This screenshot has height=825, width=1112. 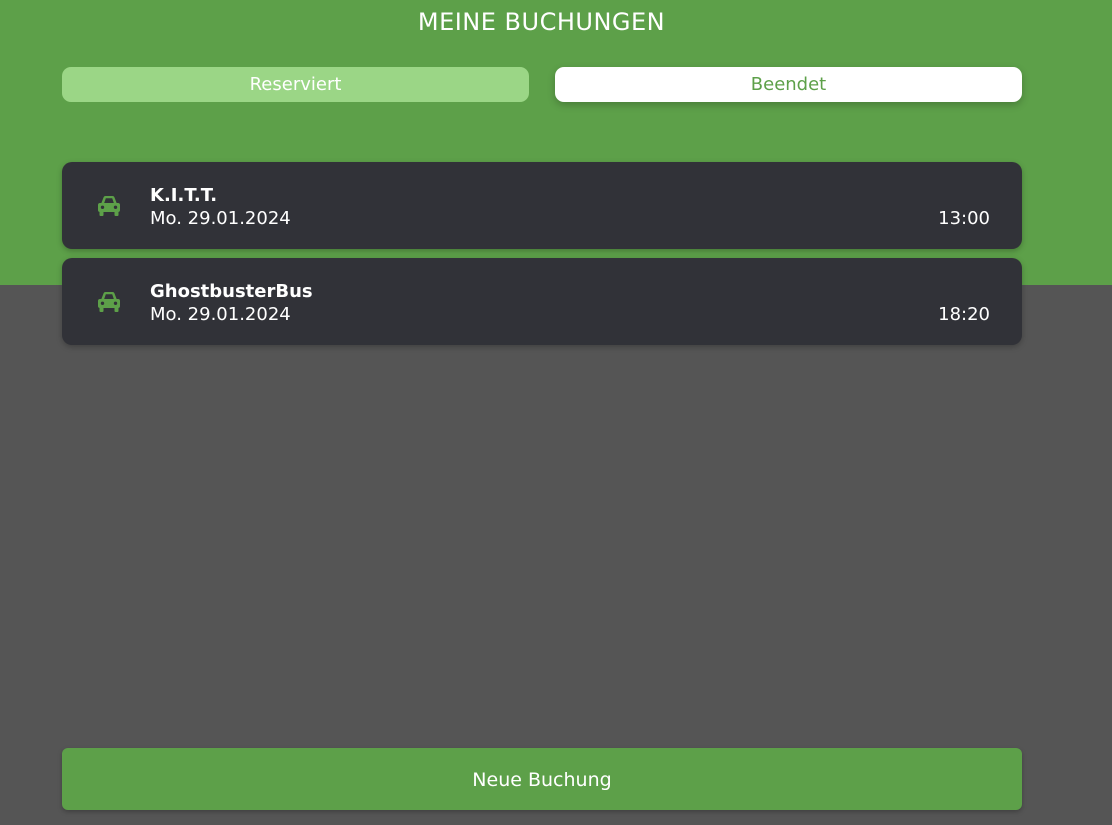 I want to click on booking-name: GhostbusterBus, so click(x=231, y=291).